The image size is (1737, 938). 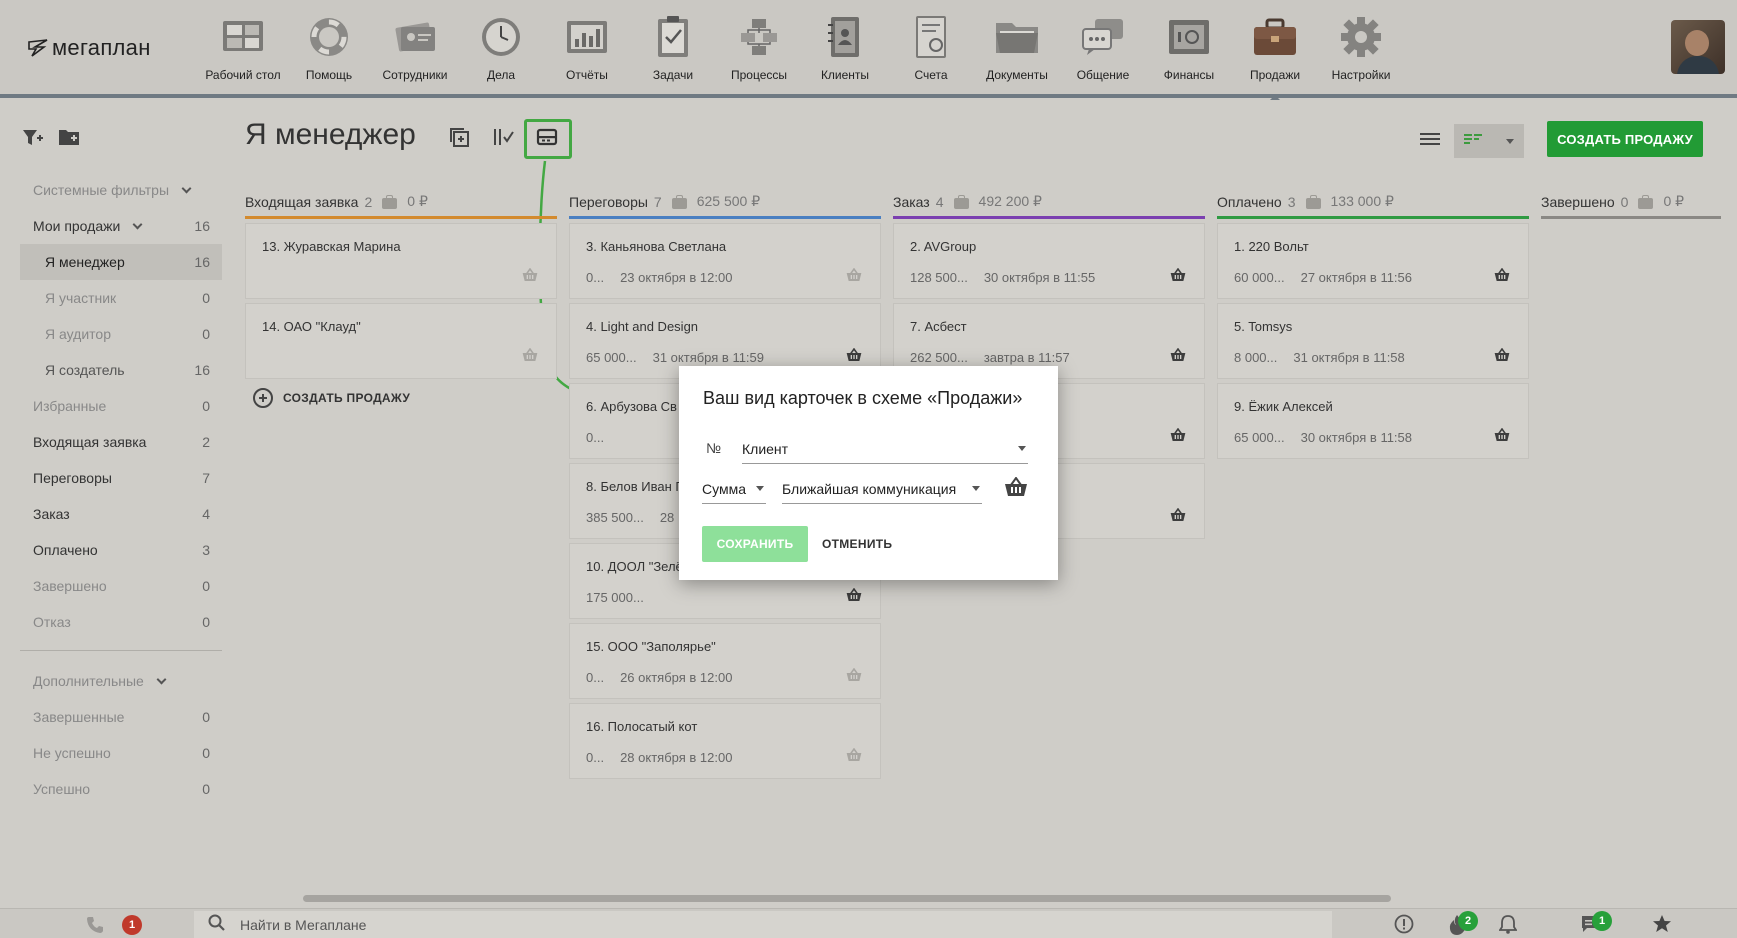 What do you see at coordinates (857, 544) in the screenshot?
I see `cancel-button: ОТМЕНИТЬ` at bounding box center [857, 544].